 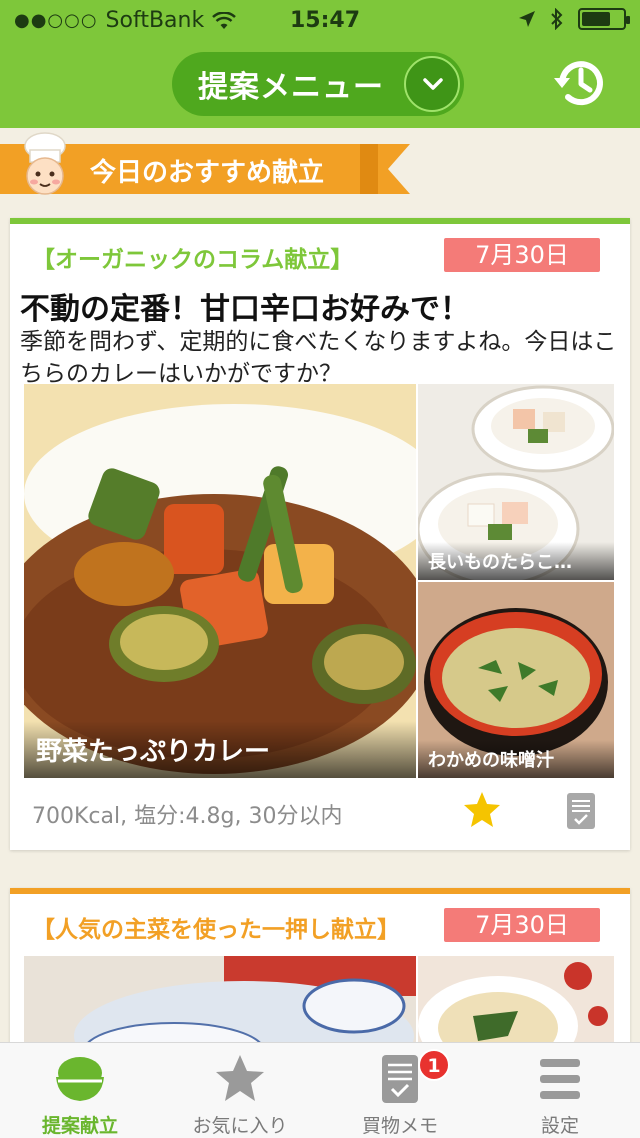 What do you see at coordinates (527, 19) in the screenshot?
I see `location-arrow-icon` at bounding box center [527, 19].